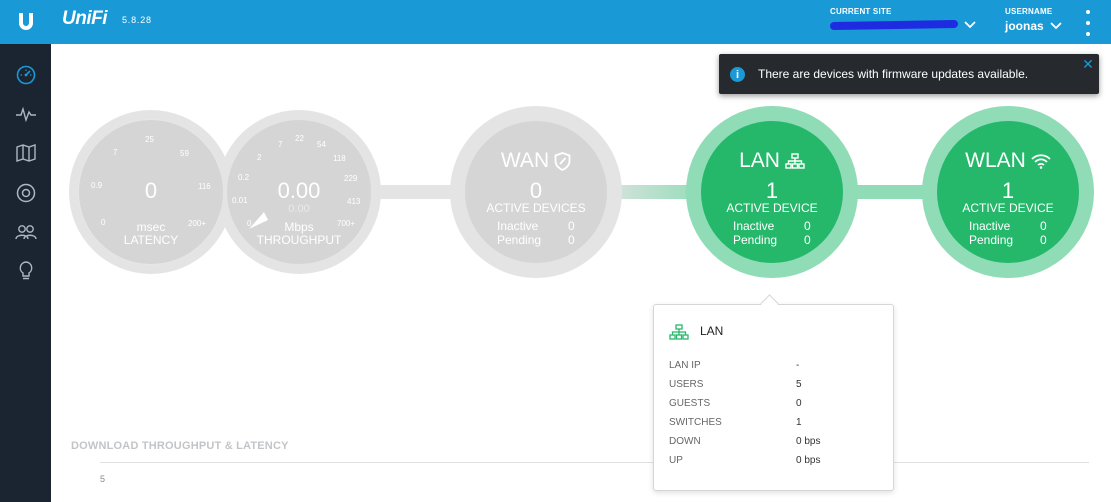 The width and height of the screenshot is (1111, 502). I want to click on lan-pending-value: 0, so click(807, 240).